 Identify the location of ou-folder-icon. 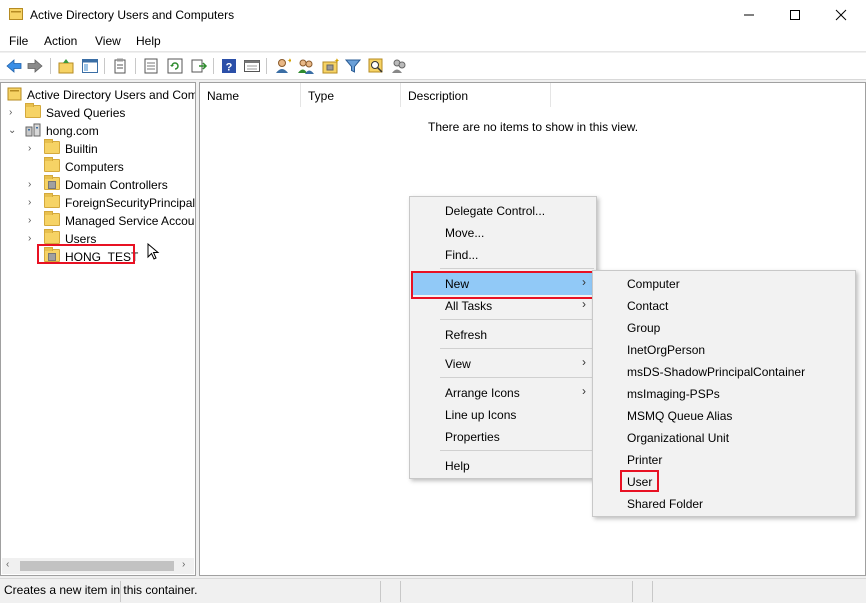
(52, 182).